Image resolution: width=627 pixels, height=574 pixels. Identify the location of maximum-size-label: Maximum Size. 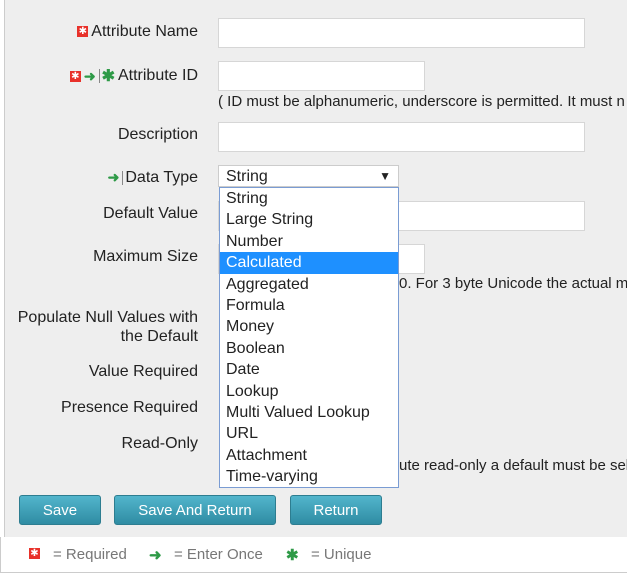
(145, 256).